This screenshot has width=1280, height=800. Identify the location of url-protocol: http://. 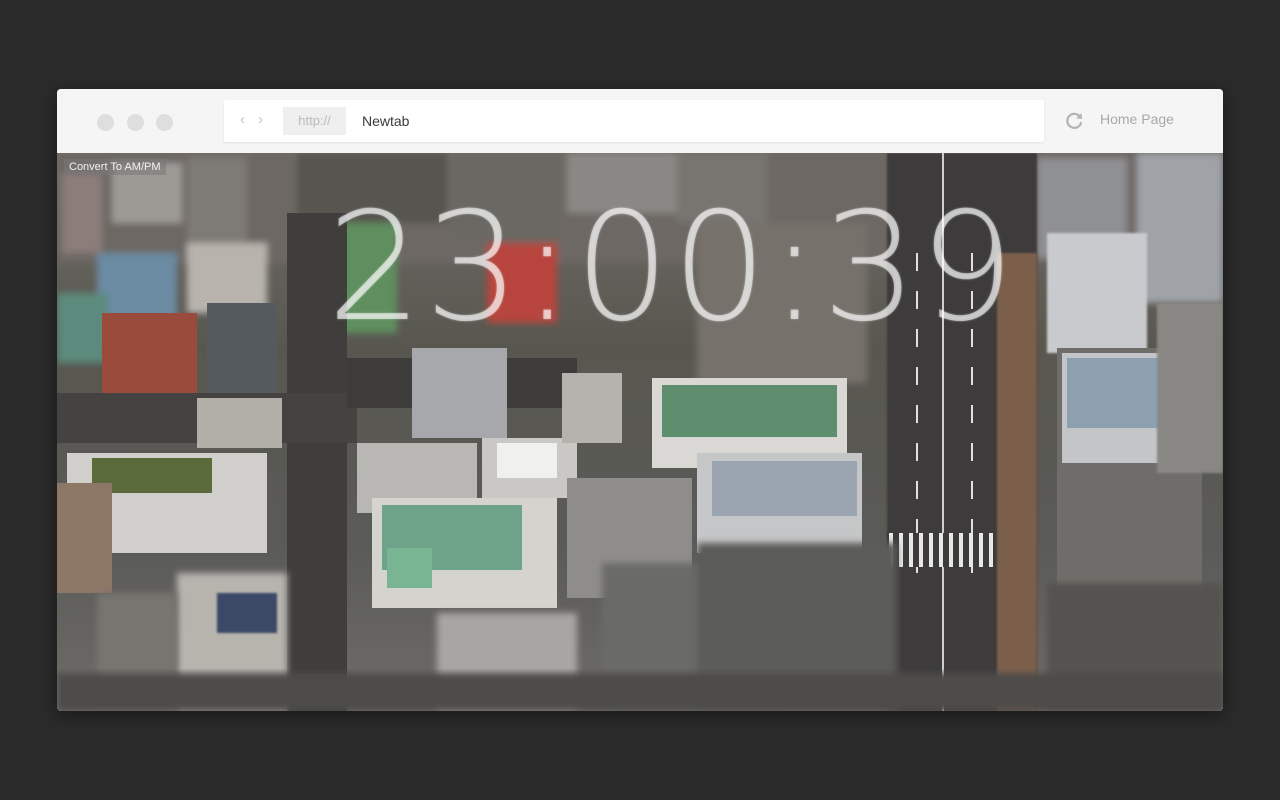
(314, 121).